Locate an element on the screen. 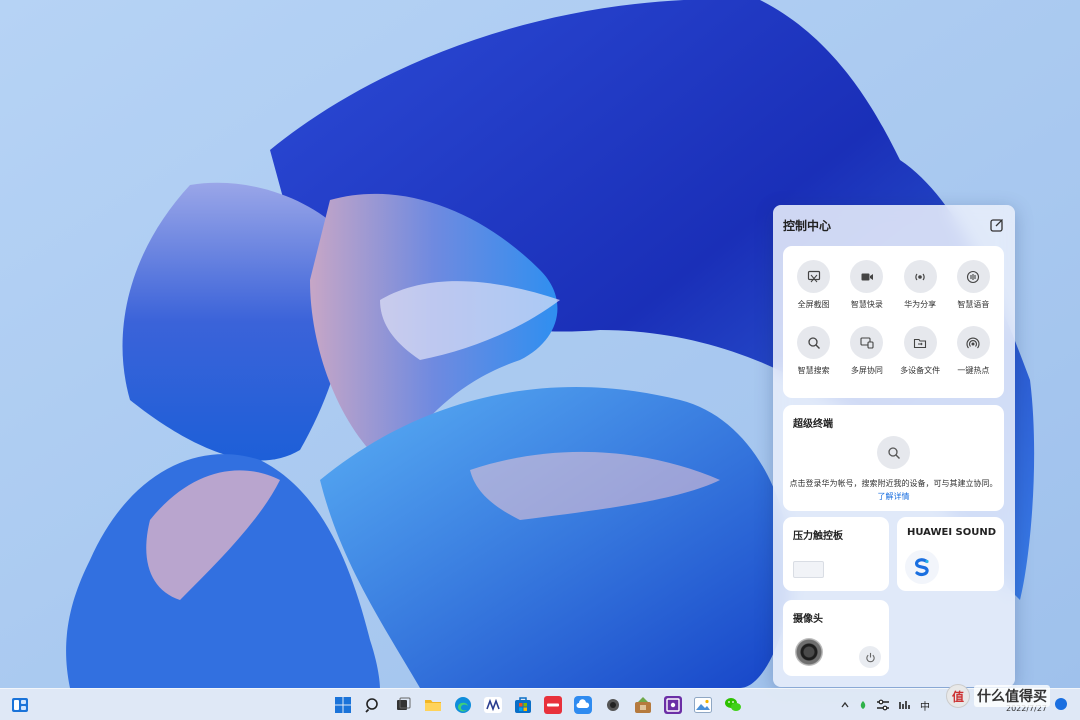  quick-action-fullscreen-screenshot: 全屏截图 is located at coordinates (813, 285).